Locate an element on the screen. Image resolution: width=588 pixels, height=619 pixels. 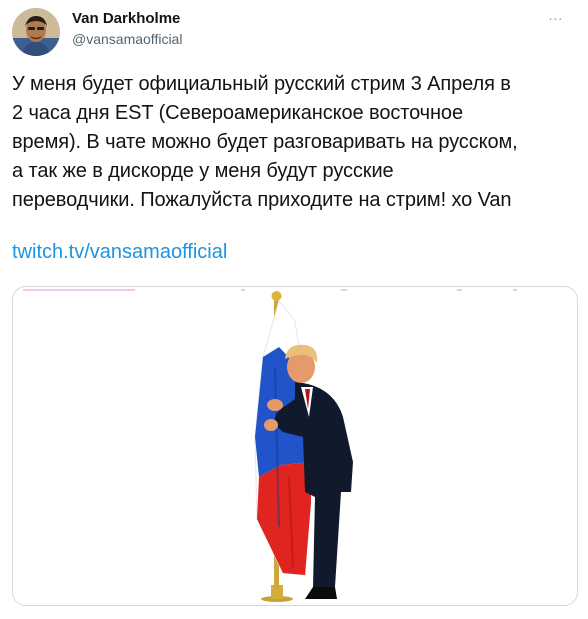
author-handle: @vansamaofficial is located at coordinates (127, 39).